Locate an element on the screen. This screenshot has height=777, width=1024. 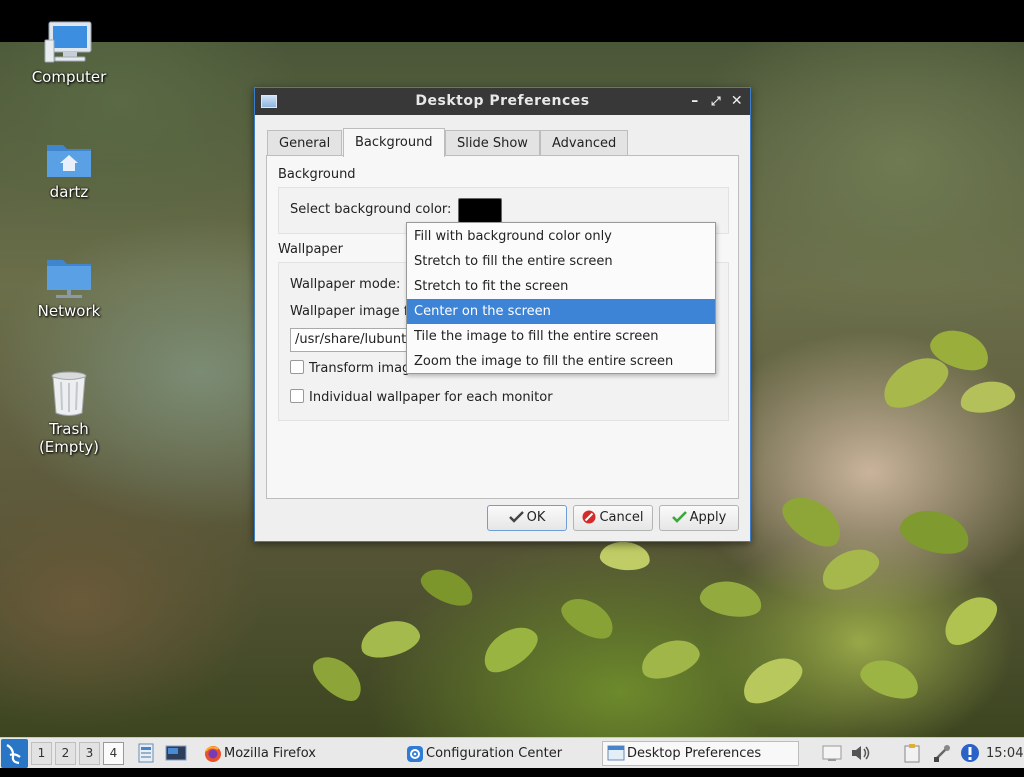
transform-image-checkbox-row: Transform imag is located at coordinates (350, 369).